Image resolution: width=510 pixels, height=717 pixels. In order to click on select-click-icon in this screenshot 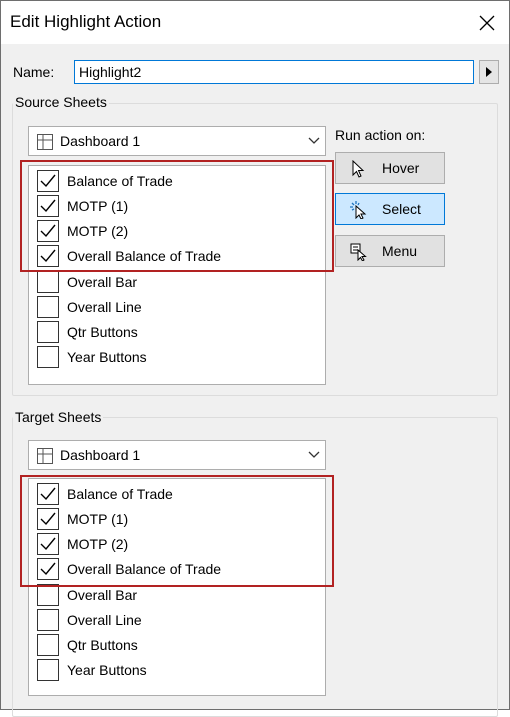, I will do `click(358, 210)`.